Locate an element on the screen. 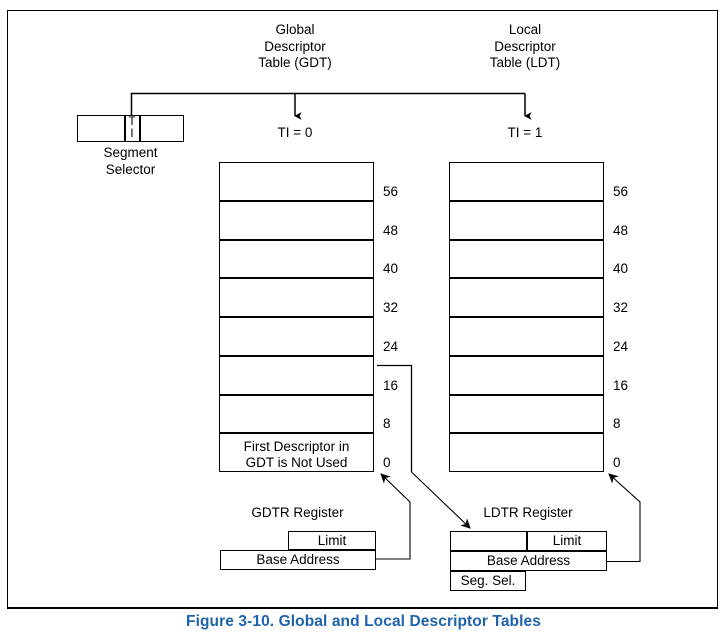 This screenshot has width=727, height=634. ldt-offset-label: 8 is located at coordinates (617, 424).